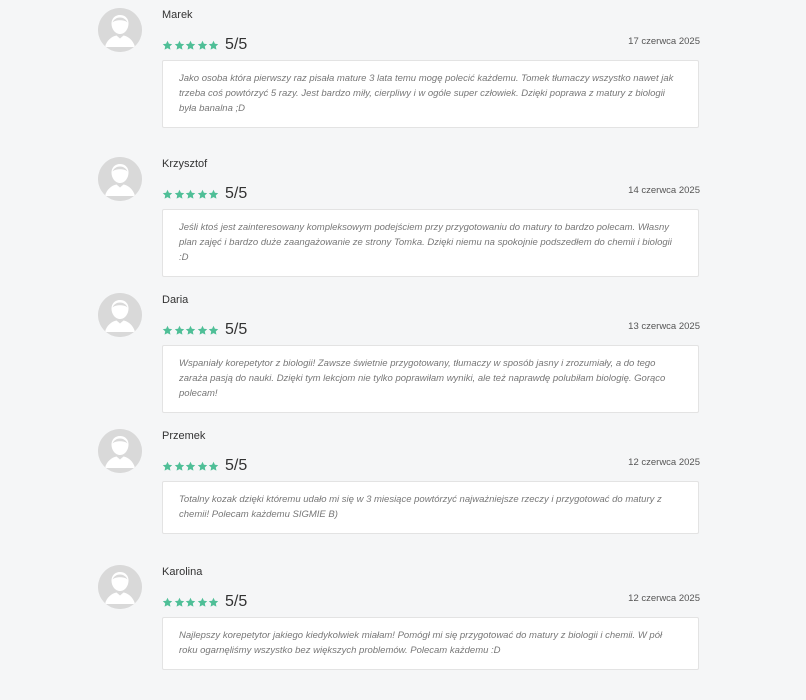 This screenshot has height=700, width=806. I want to click on reviewer-name: Karolina, so click(182, 572).